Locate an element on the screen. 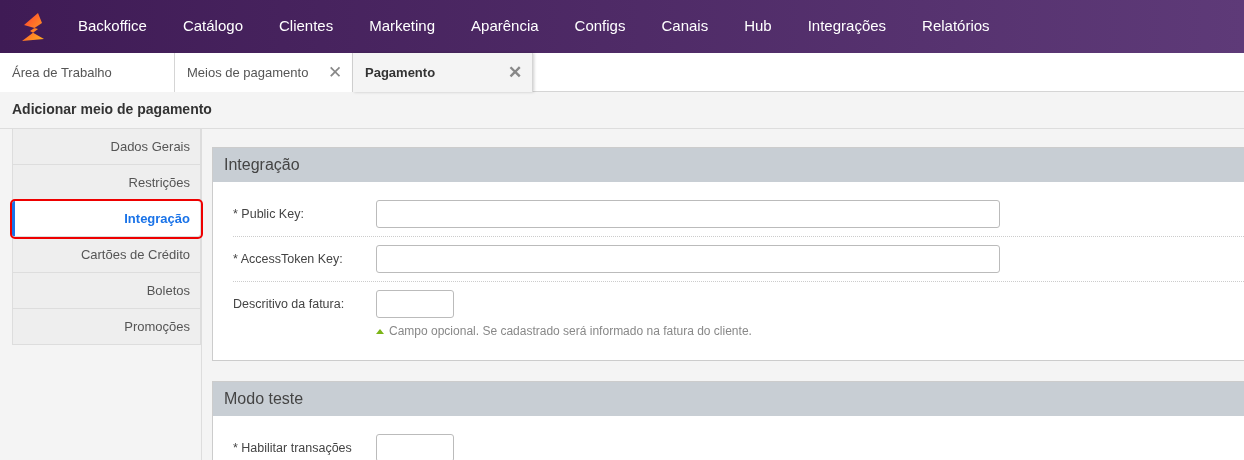  panel-header: Modo teste is located at coordinates (728, 399).